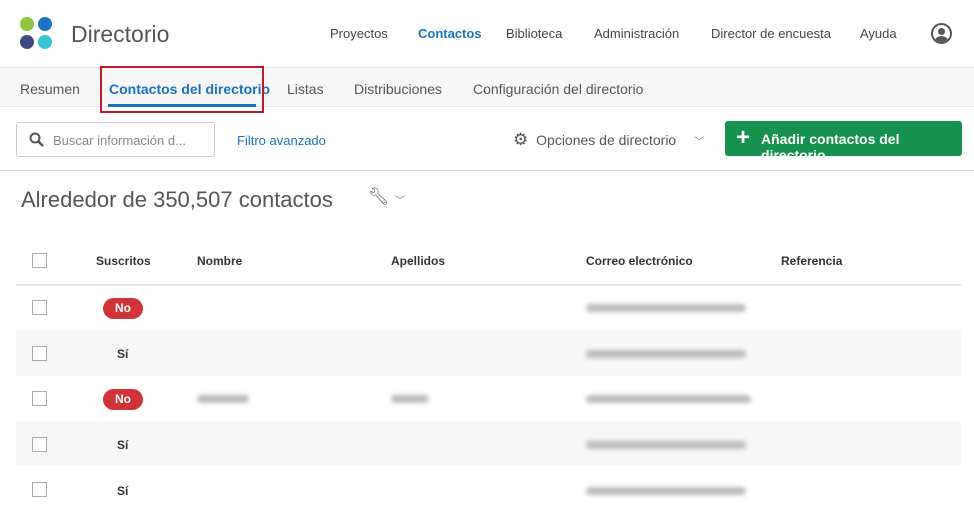 The image size is (974, 514). What do you see at coordinates (487, 170) in the screenshot?
I see `divider` at bounding box center [487, 170].